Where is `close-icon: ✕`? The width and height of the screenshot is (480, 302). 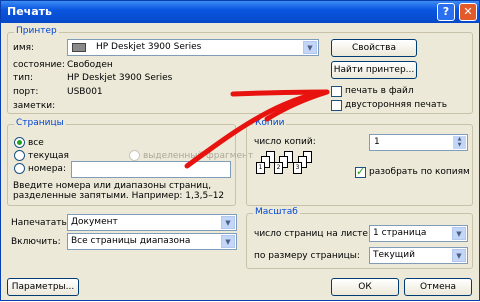 close-icon: ✕ is located at coordinates (468, 12).